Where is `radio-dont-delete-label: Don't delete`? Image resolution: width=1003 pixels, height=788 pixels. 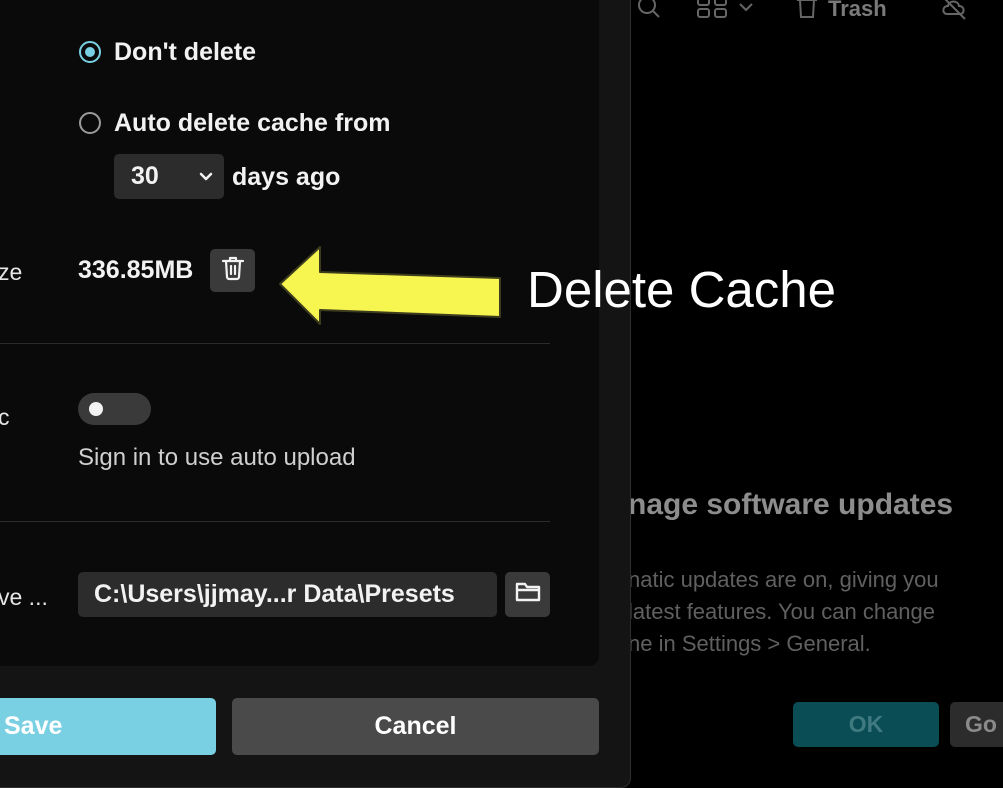
radio-dont-delete-label: Don't delete is located at coordinates (185, 52).